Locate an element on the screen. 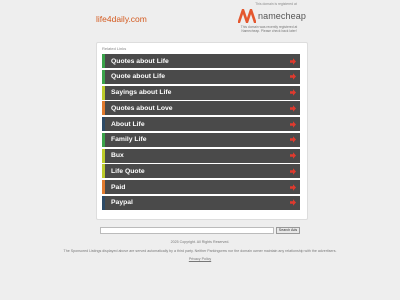 The height and width of the screenshot is (300, 400). related-link-item: Quotes about Love is located at coordinates (201, 108).